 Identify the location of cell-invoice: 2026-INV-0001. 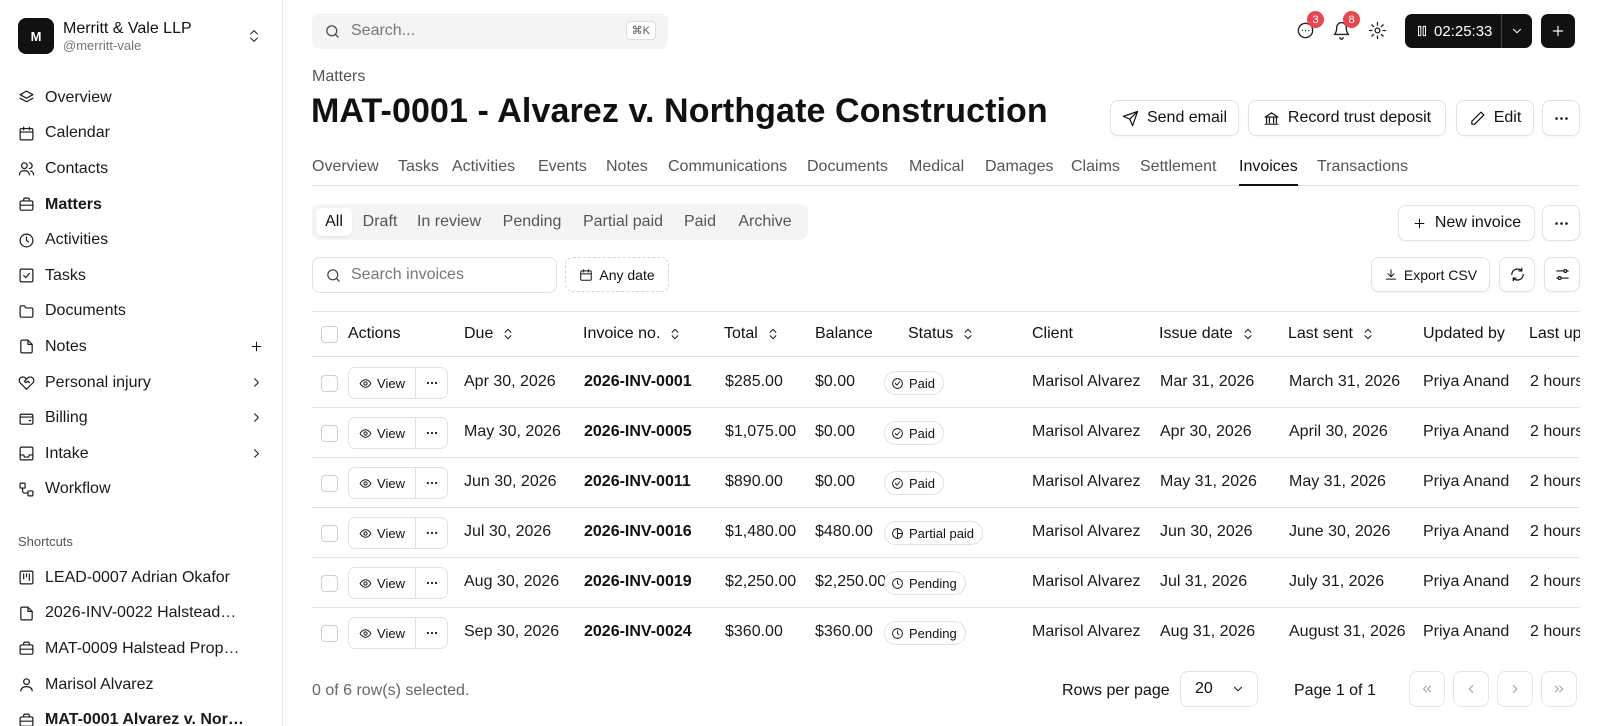
(638, 382).